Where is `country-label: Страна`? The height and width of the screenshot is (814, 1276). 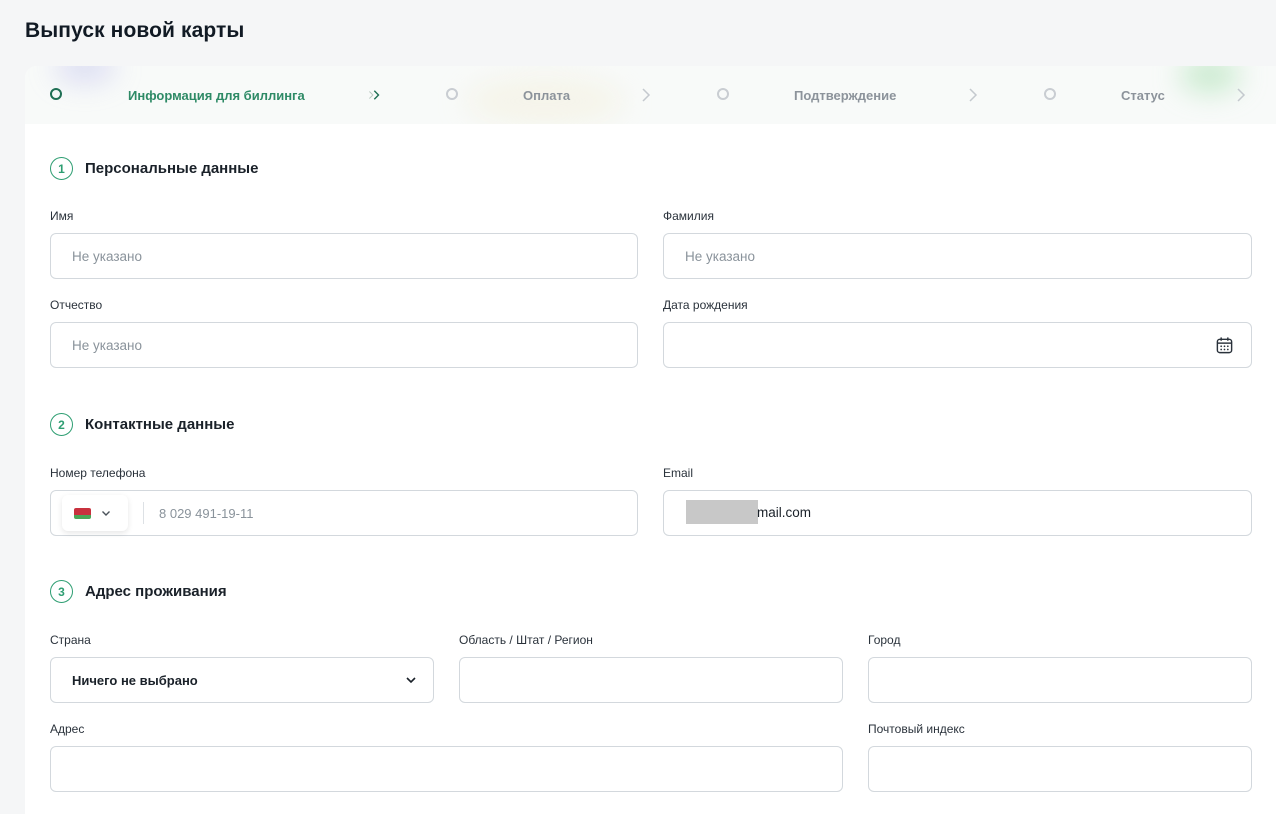 country-label: Страна is located at coordinates (70, 640).